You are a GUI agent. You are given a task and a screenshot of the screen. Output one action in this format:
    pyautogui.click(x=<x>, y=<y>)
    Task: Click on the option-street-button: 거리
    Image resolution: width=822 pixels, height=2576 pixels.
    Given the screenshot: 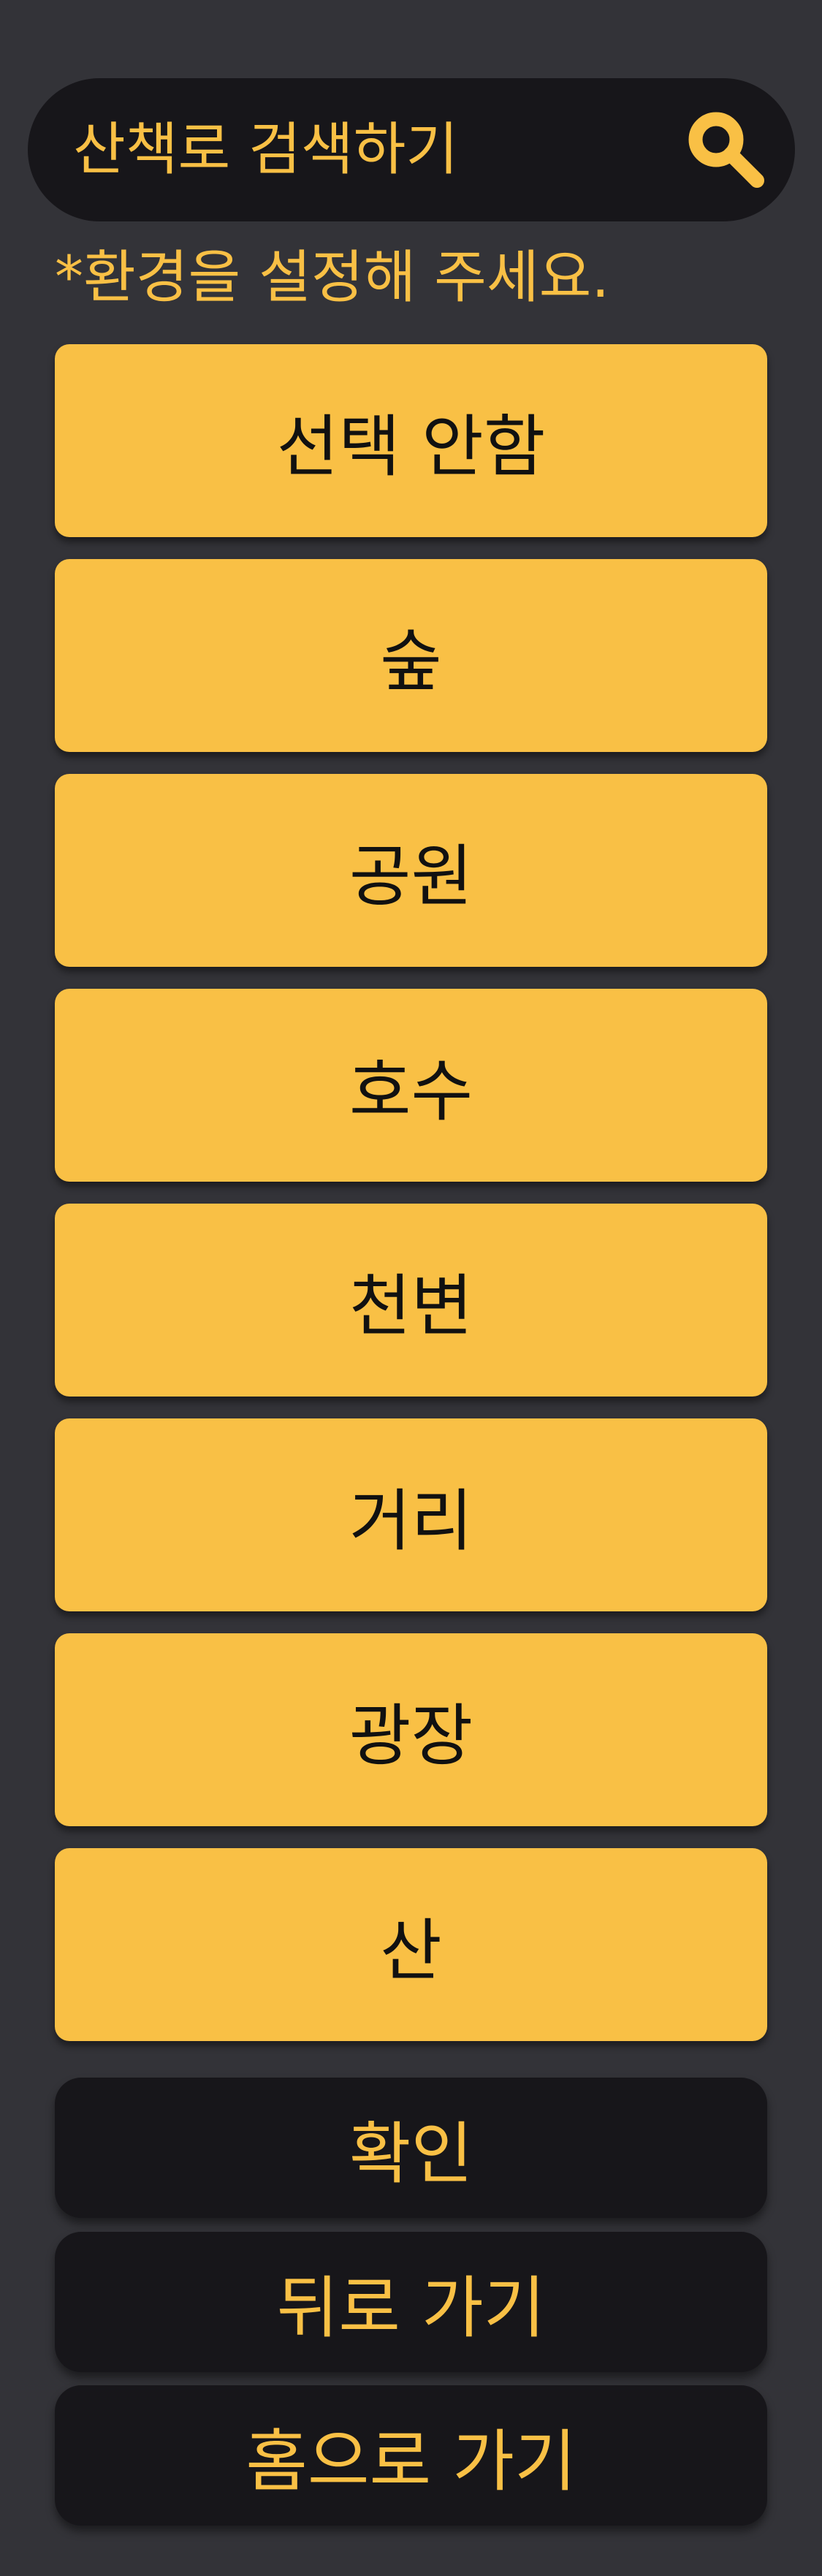 What is the action you would take?
    pyautogui.click(x=411, y=1514)
    